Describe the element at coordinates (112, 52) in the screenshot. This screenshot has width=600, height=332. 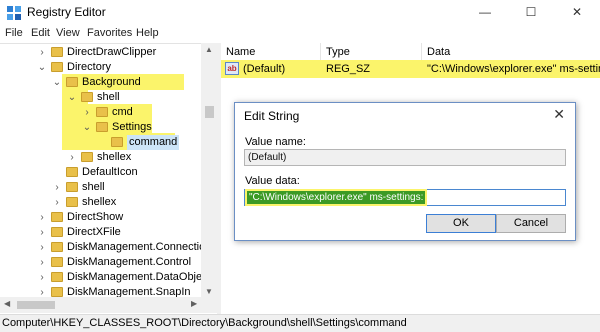
I see `tree-item-label: DirectDrawClipper` at that location.